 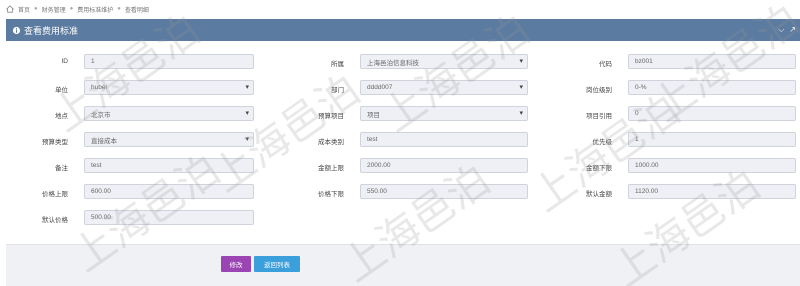 What do you see at coordinates (712, 139) in the screenshot?
I see `priority-field: 1` at bounding box center [712, 139].